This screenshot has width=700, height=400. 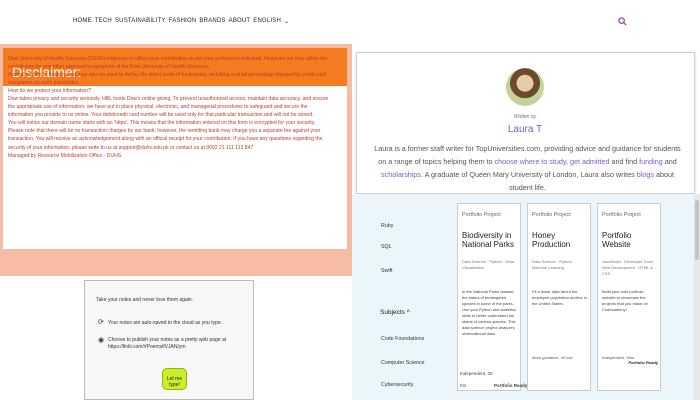 What do you see at coordinates (530, 161) in the screenshot?
I see `choose-where-to-study-link: choose where to study` at bounding box center [530, 161].